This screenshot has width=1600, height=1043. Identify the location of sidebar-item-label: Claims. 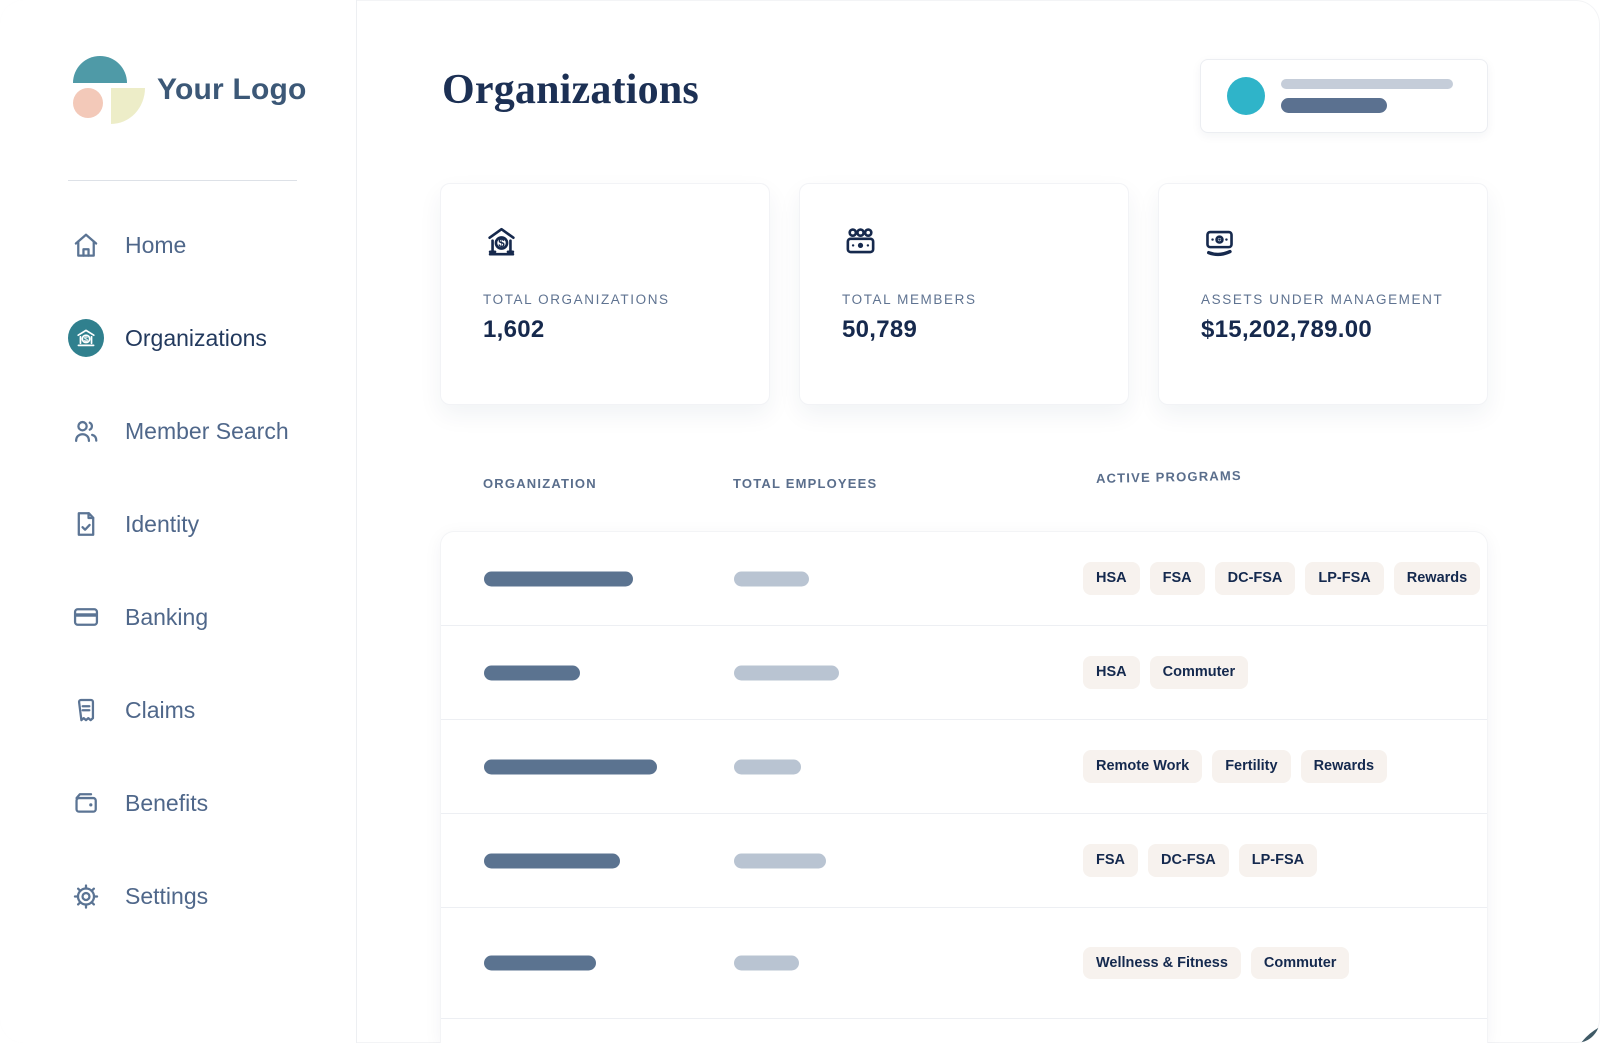
(160, 709).